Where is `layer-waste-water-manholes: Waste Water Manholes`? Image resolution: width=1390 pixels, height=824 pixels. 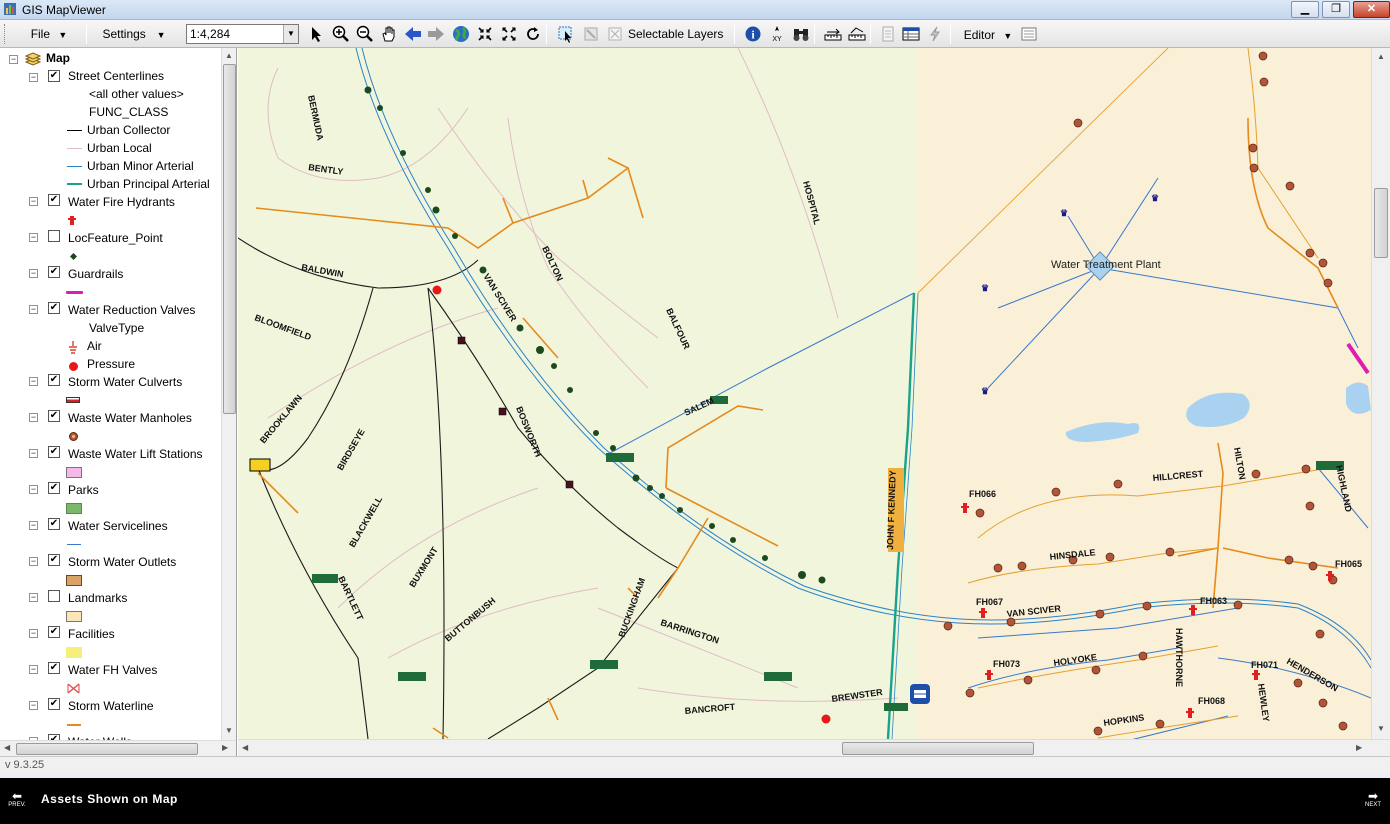
layer-waste-water-manholes: Waste Water Manholes is located at coordinates (130, 418).